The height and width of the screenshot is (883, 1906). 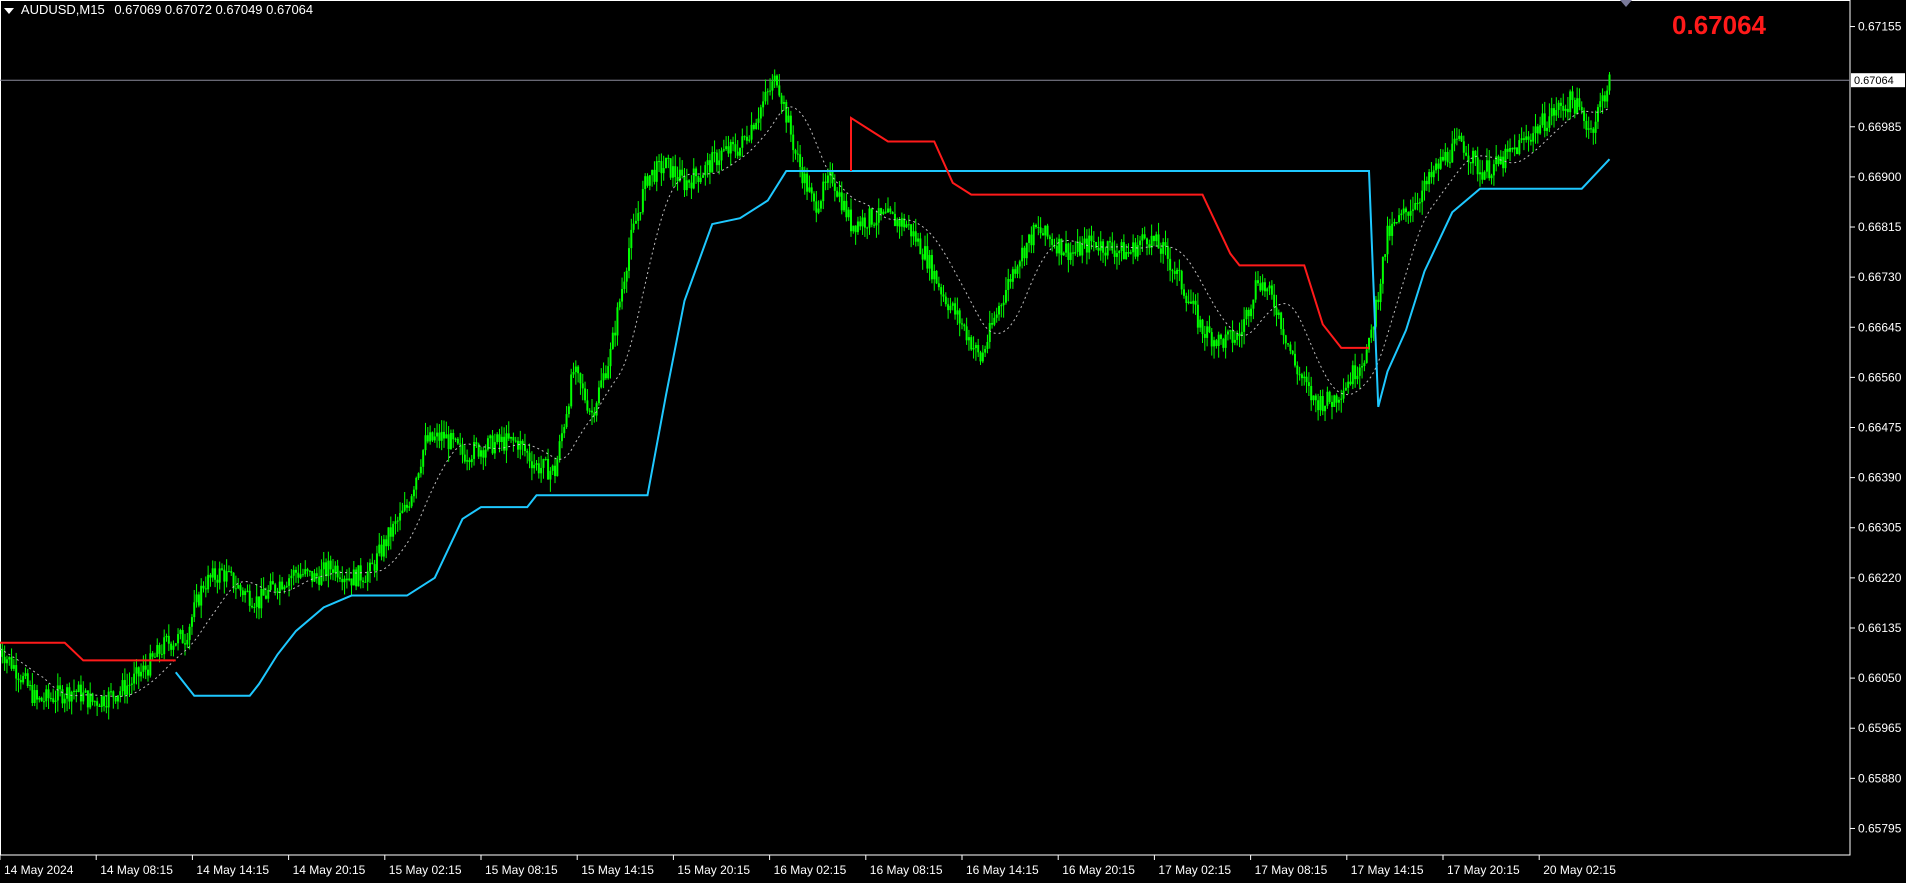 What do you see at coordinates (1109, 232) in the screenshot?
I see `resistance-line` at bounding box center [1109, 232].